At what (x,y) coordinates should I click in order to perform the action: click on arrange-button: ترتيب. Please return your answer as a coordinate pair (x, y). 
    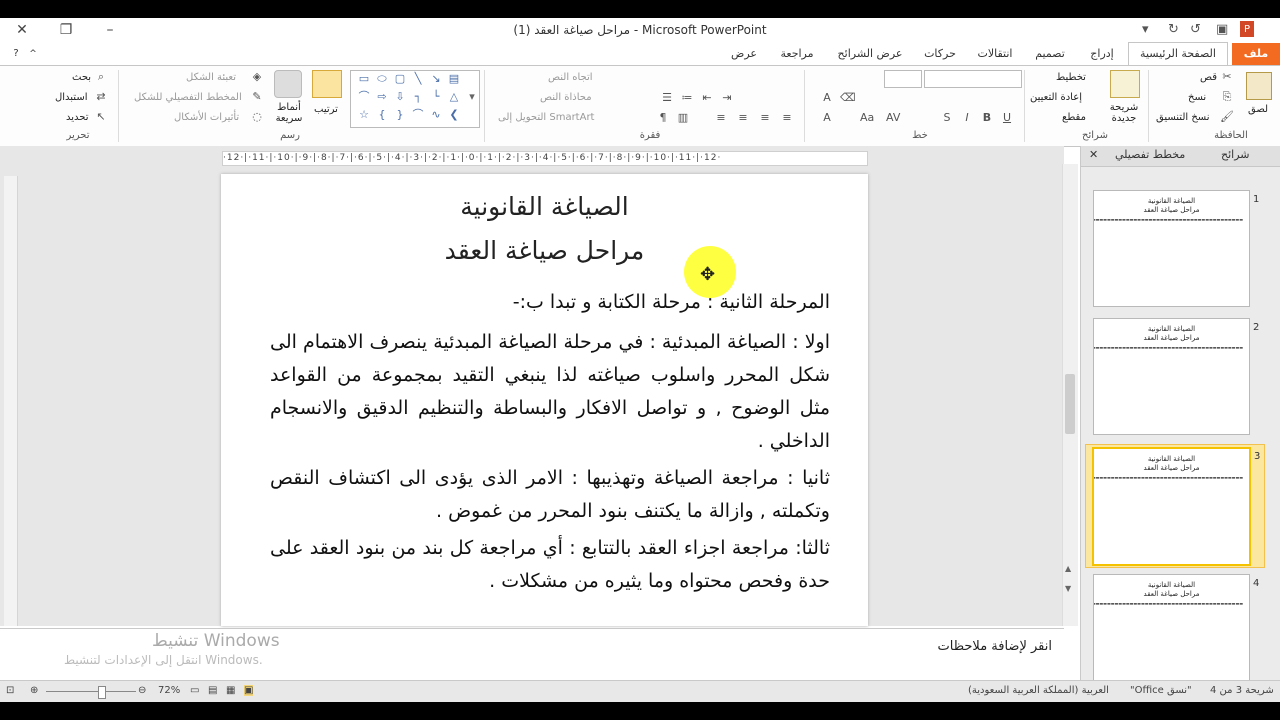
    Looking at the image, I should click on (326, 109).